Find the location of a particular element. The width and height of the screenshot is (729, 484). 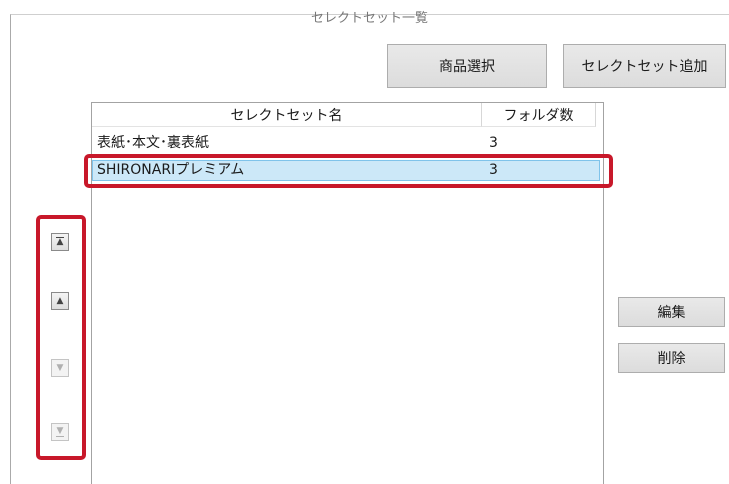

move-down-icon: ▼ is located at coordinates (60, 367).